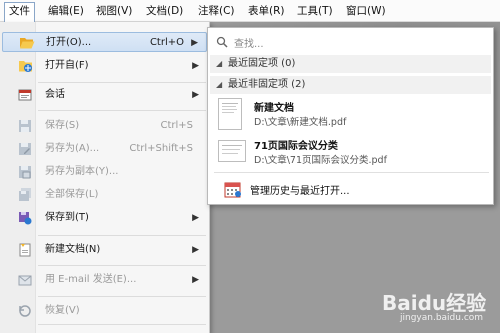 The image size is (500, 333). I want to click on menu-item-save: 保存(S) Ctrl+S, so click(104, 126).